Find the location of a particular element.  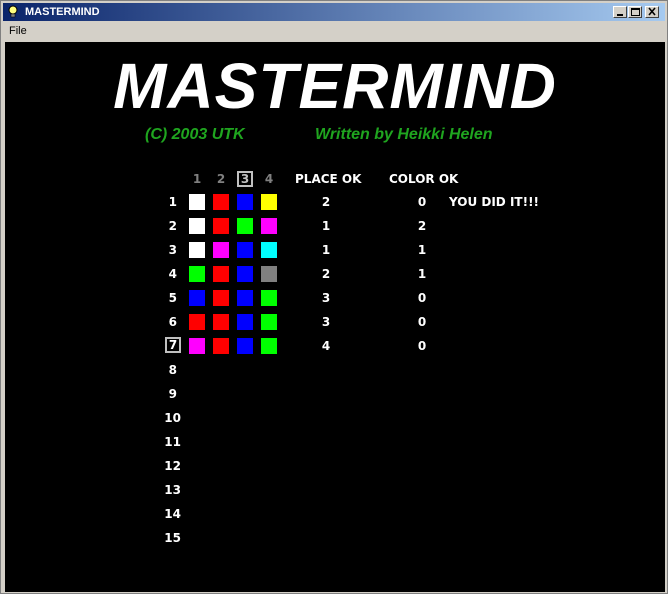

row-number: 6 is located at coordinates (167, 322).